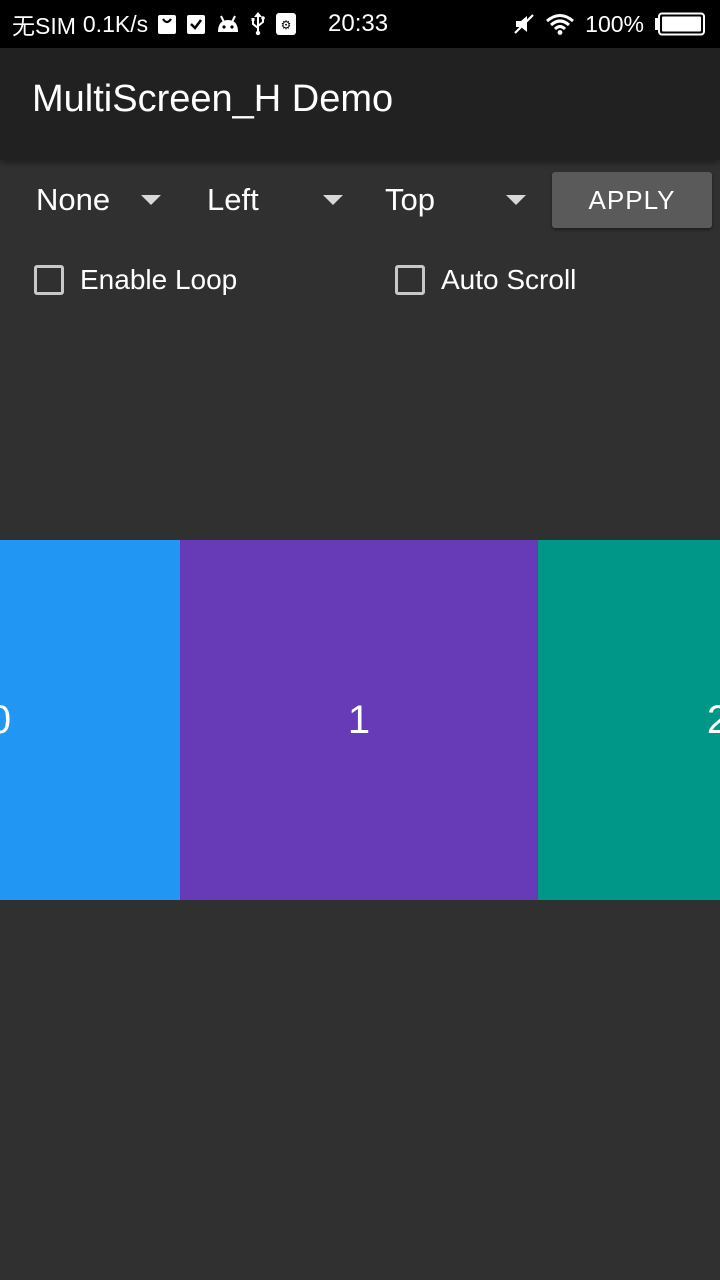  What do you see at coordinates (524, 24) in the screenshot?
I see `mute-icon` at bounding box center [524, 24].